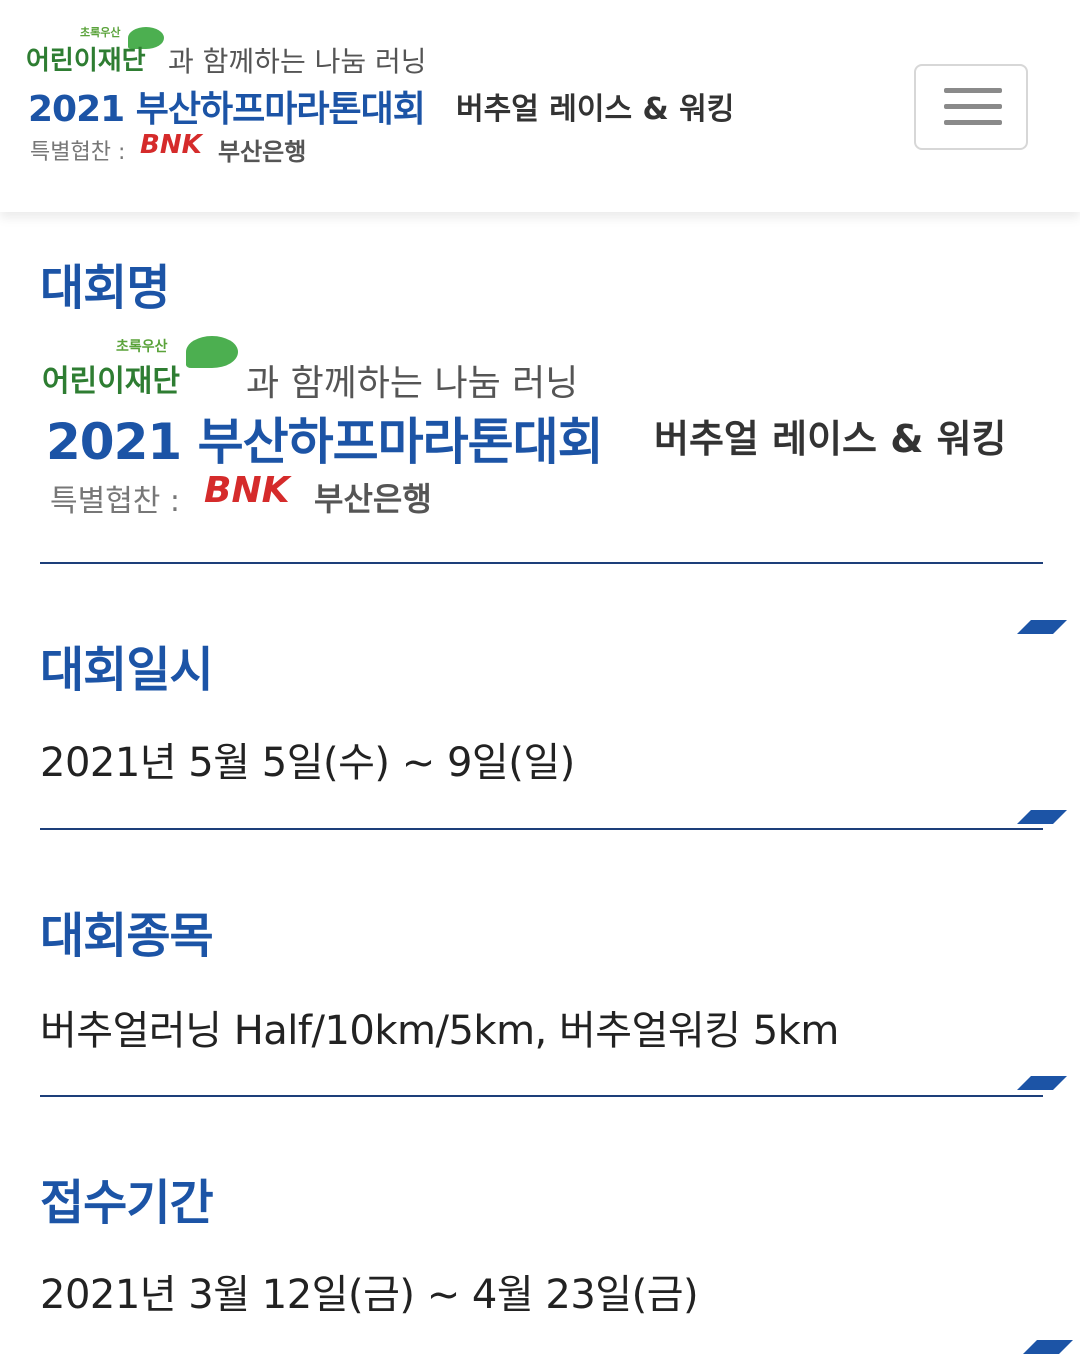  What do you see at coordinates (127, 1203) in the screenshot?
I see `section-title-registration: 접수기간` at bounding box center [127, 1203].